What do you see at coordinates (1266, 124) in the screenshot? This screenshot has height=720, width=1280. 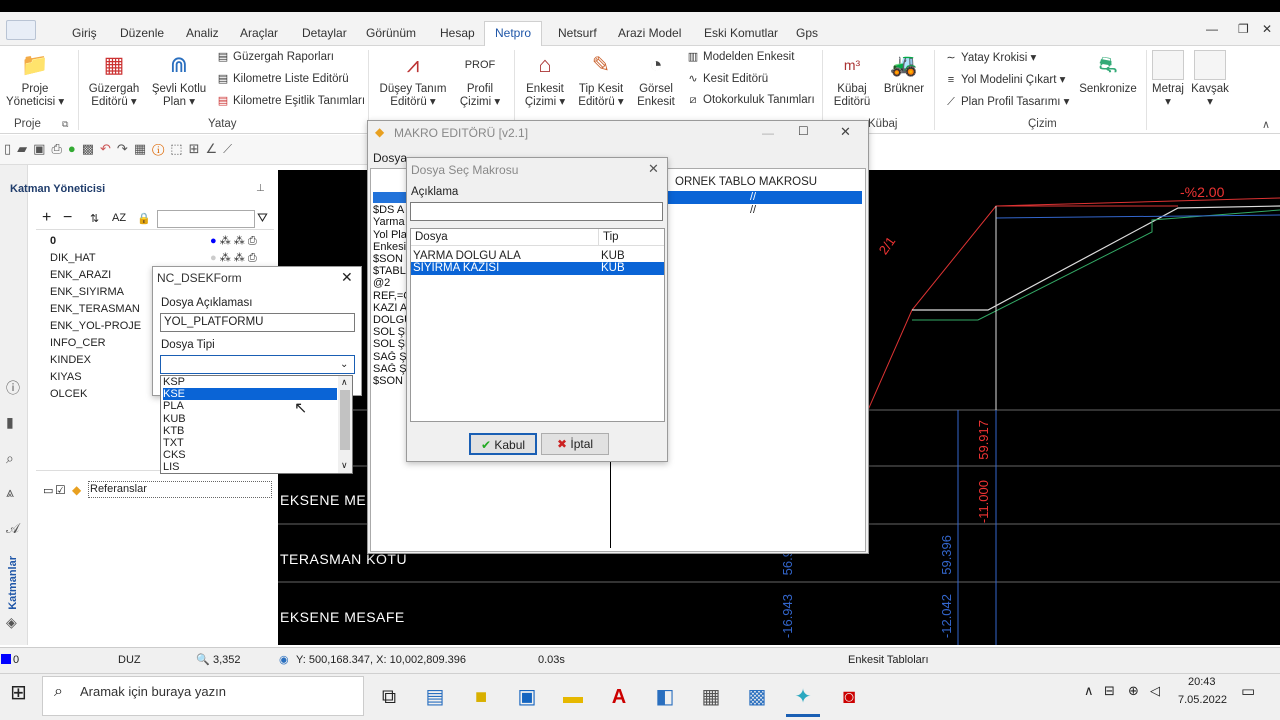 I see `collapse-ribbon-icon: ∧` at bounding box center [1266, 124].